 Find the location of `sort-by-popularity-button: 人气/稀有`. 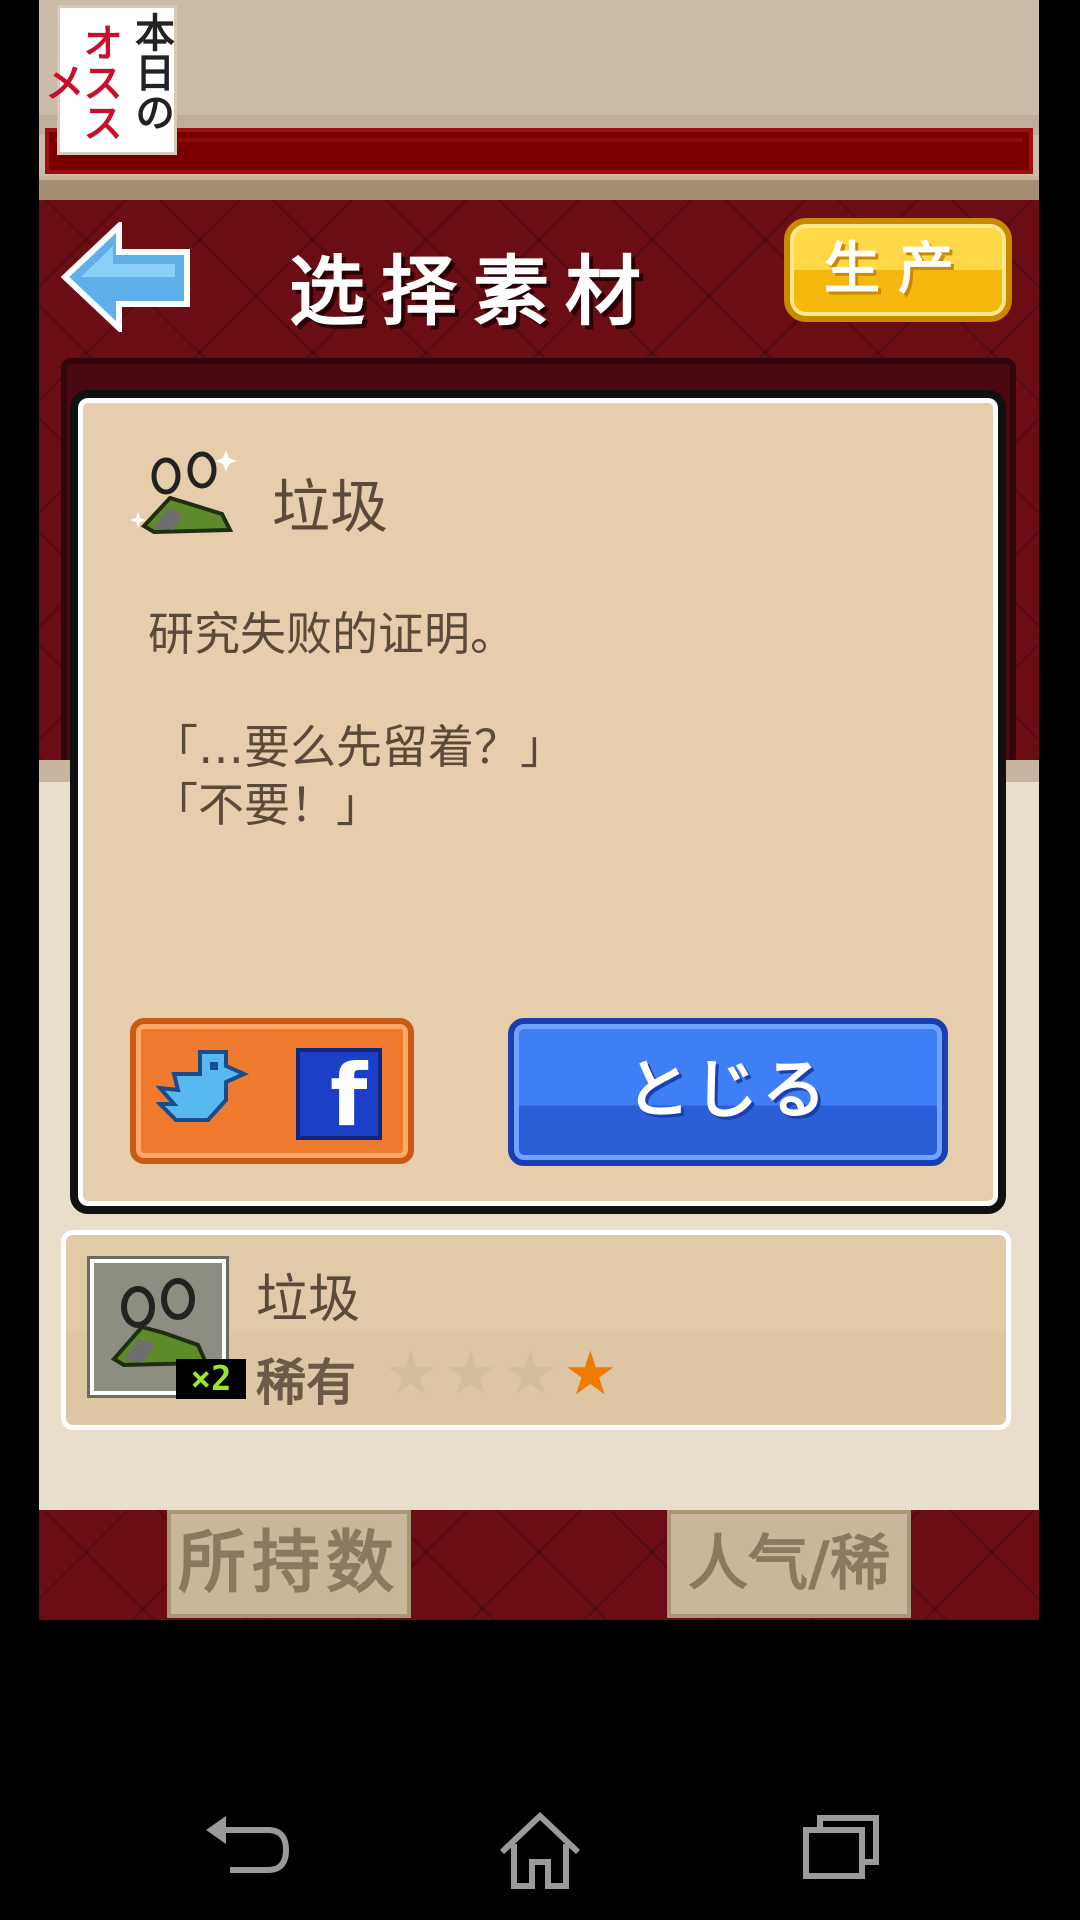

sort-by-popularity-button: 人气/稀有 is located at coordinates (789, 1564).